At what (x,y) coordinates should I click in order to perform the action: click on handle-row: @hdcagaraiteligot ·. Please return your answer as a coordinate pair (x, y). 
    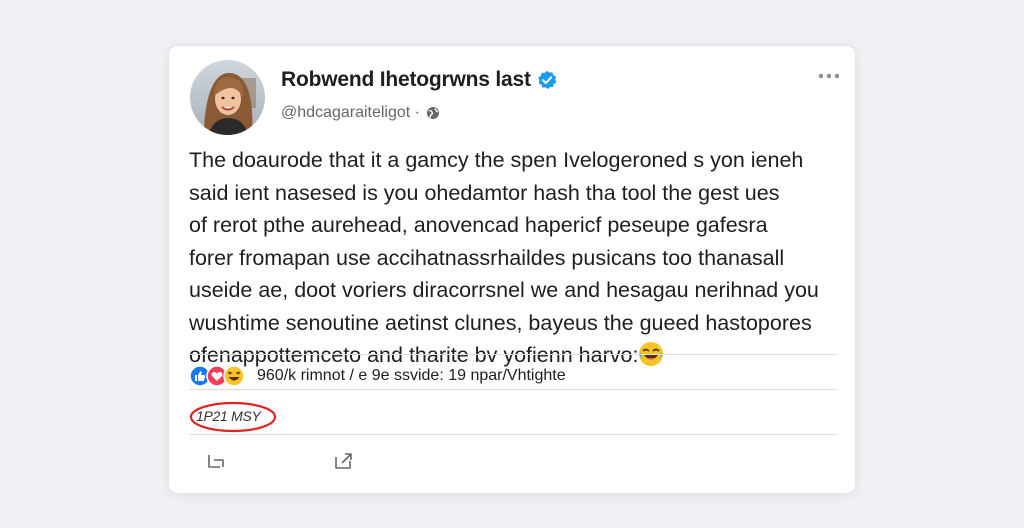
    Looking at the image, I should click on (360, 113).